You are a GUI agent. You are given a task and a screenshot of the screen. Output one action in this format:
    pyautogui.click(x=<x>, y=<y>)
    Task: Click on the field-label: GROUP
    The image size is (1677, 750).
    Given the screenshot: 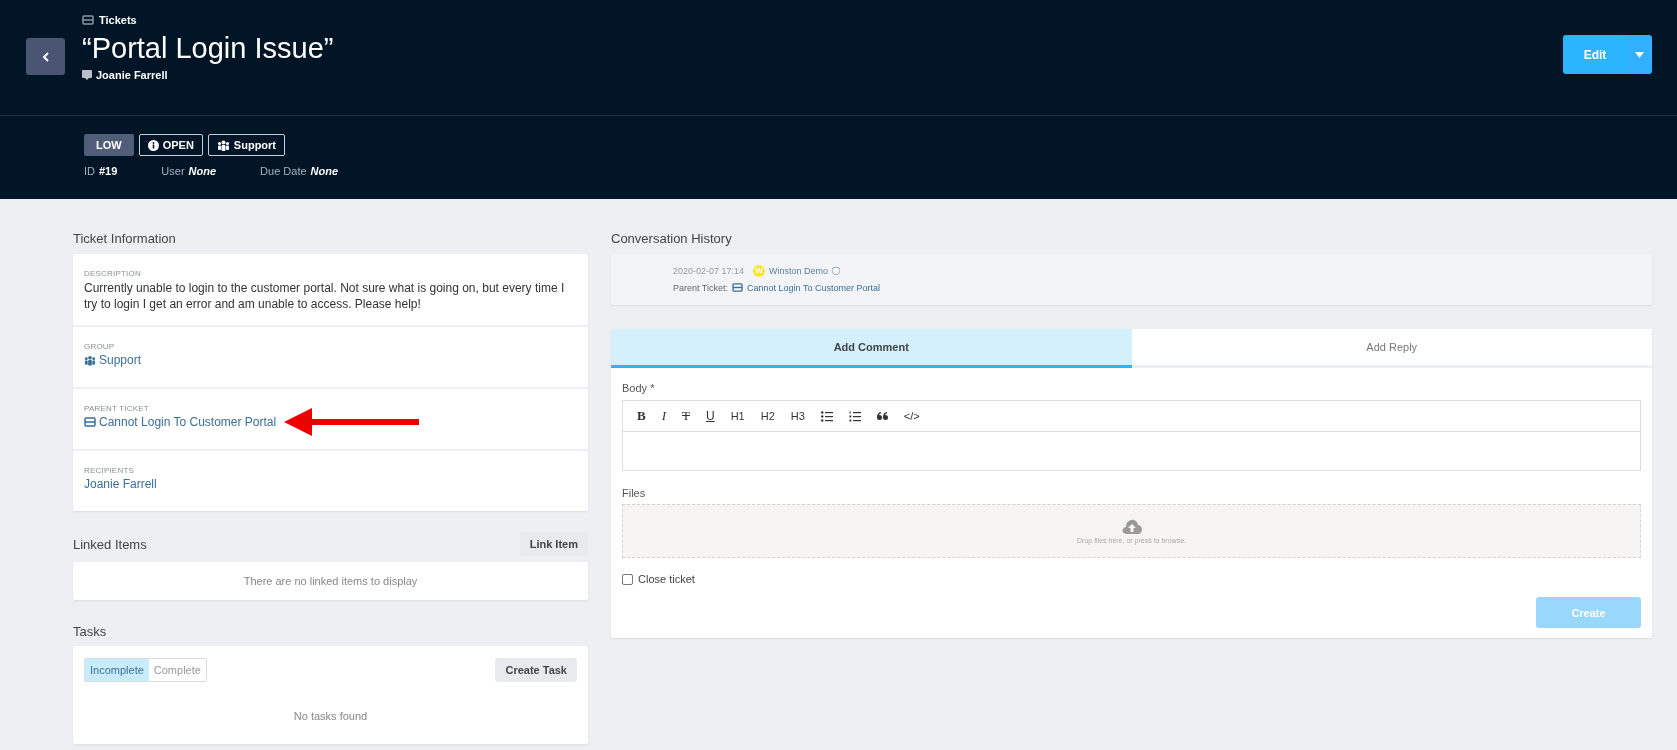 What is the action you would take?
    pyautogui.click(x=100, y=346)
    